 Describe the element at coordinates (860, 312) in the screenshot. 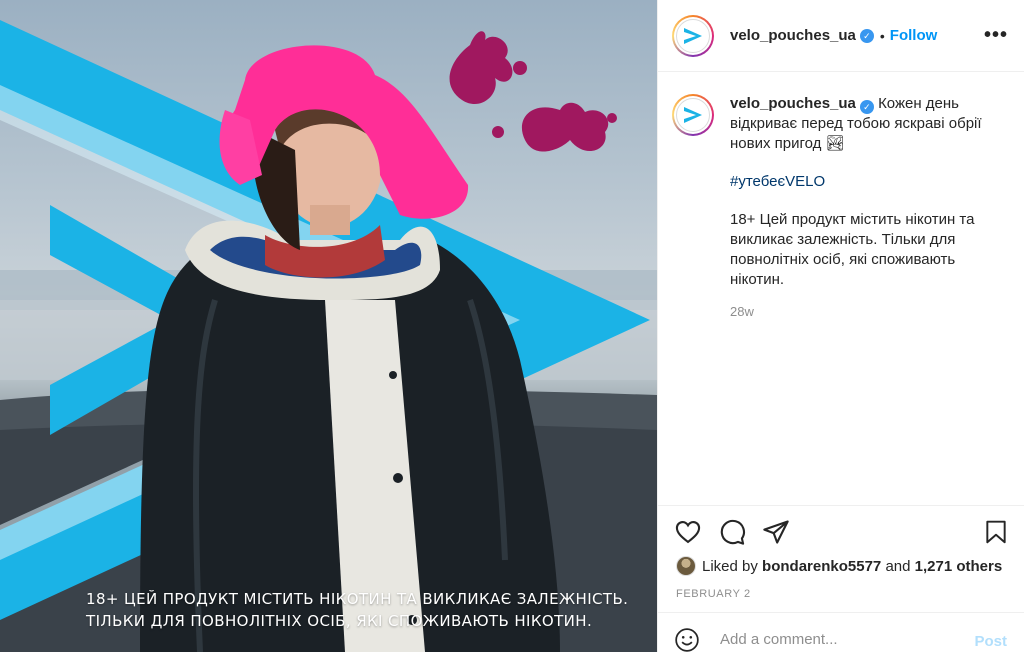

I see `caption-timestamp: 28w` at that location.